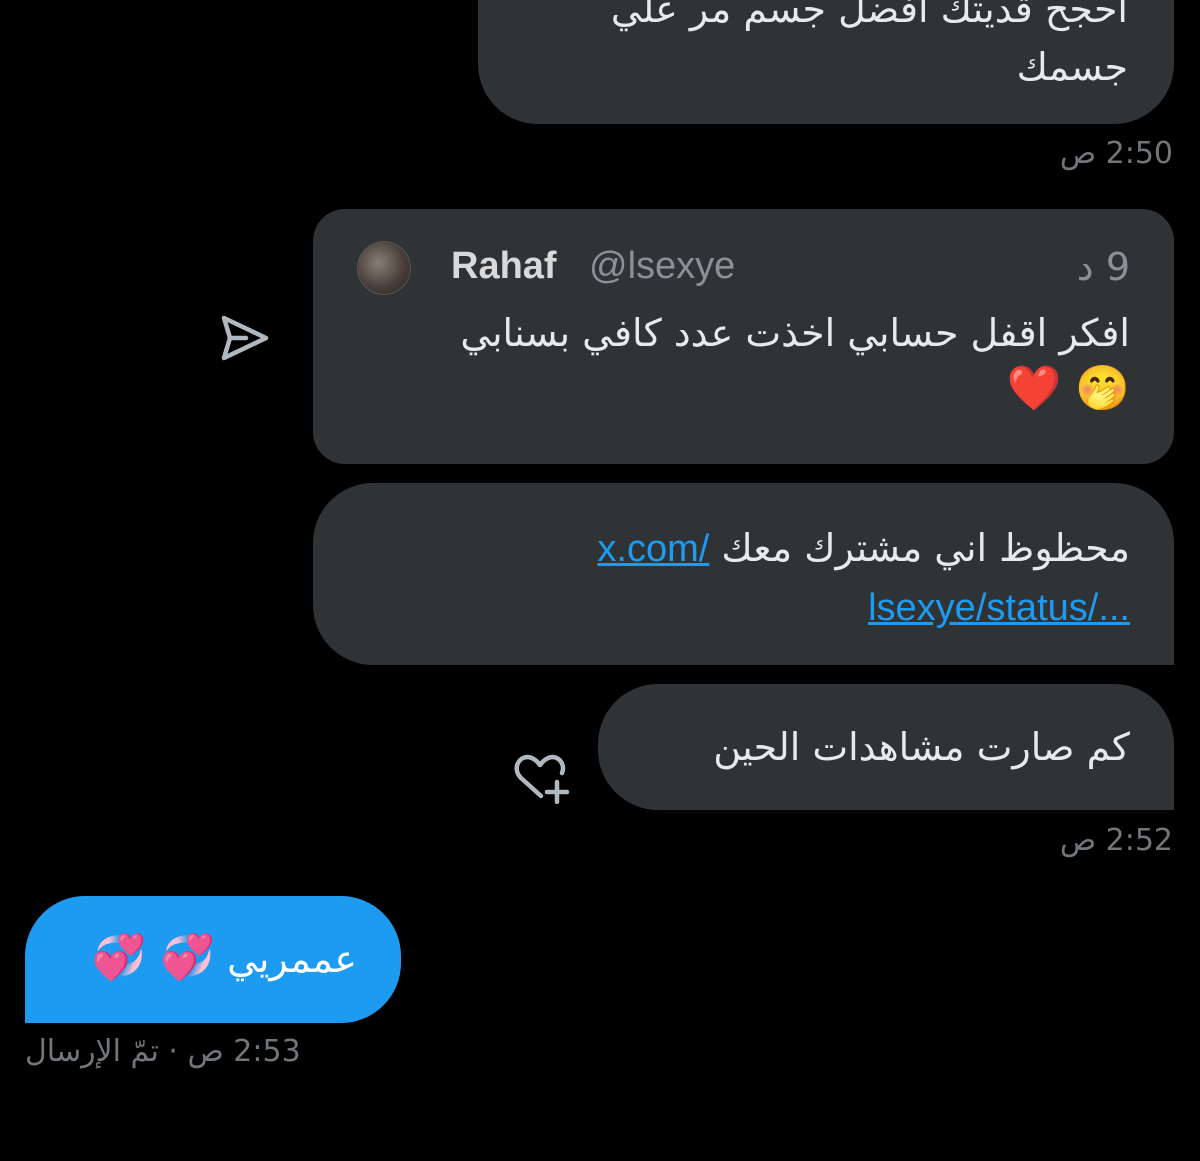 Image resolution: width=1200 pixels, height=1161 pixels. What do you see at coordinates (662, 266) in the screenshot?
I see `tweet-author-handle: @lsexye` at bounding box center [662, 266].